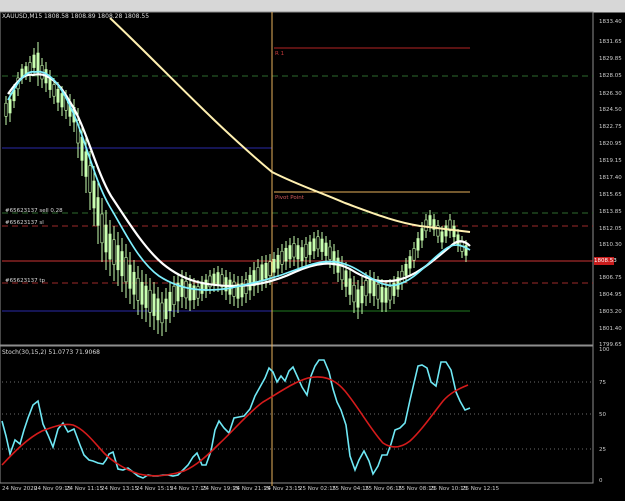 The image size is (625, 501). Describe the element at coordinates (601, 481) in the screenshot. I see `stoch-level-0: 0` at that location.